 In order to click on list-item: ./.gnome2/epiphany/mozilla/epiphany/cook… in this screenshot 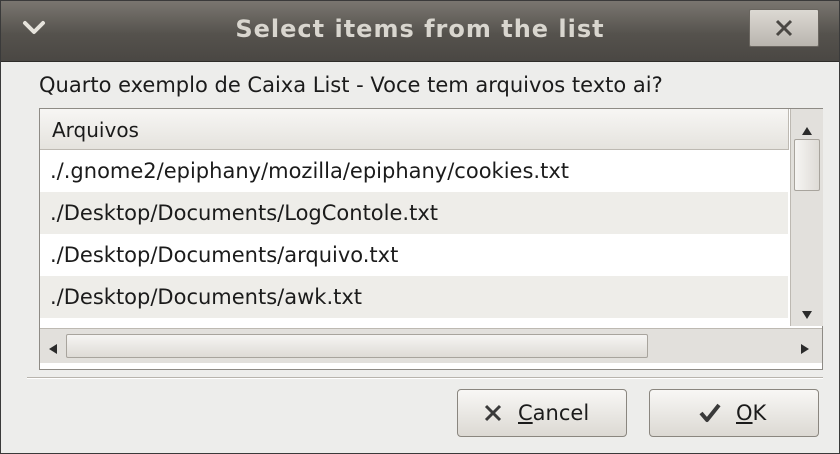, I will do `click(414, 171)`.